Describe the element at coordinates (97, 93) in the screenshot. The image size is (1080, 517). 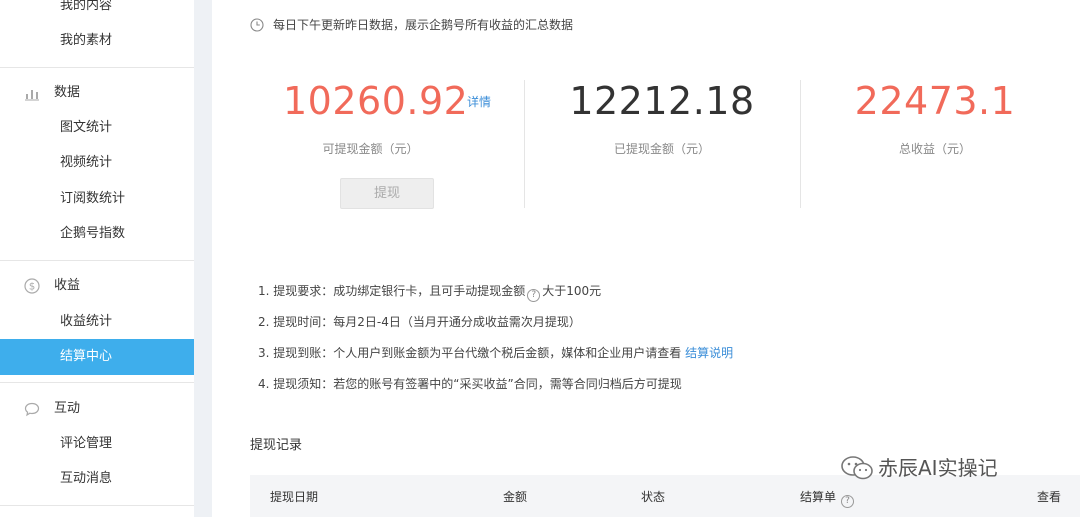
I see `sidebar-group-data: 数据` at that location.